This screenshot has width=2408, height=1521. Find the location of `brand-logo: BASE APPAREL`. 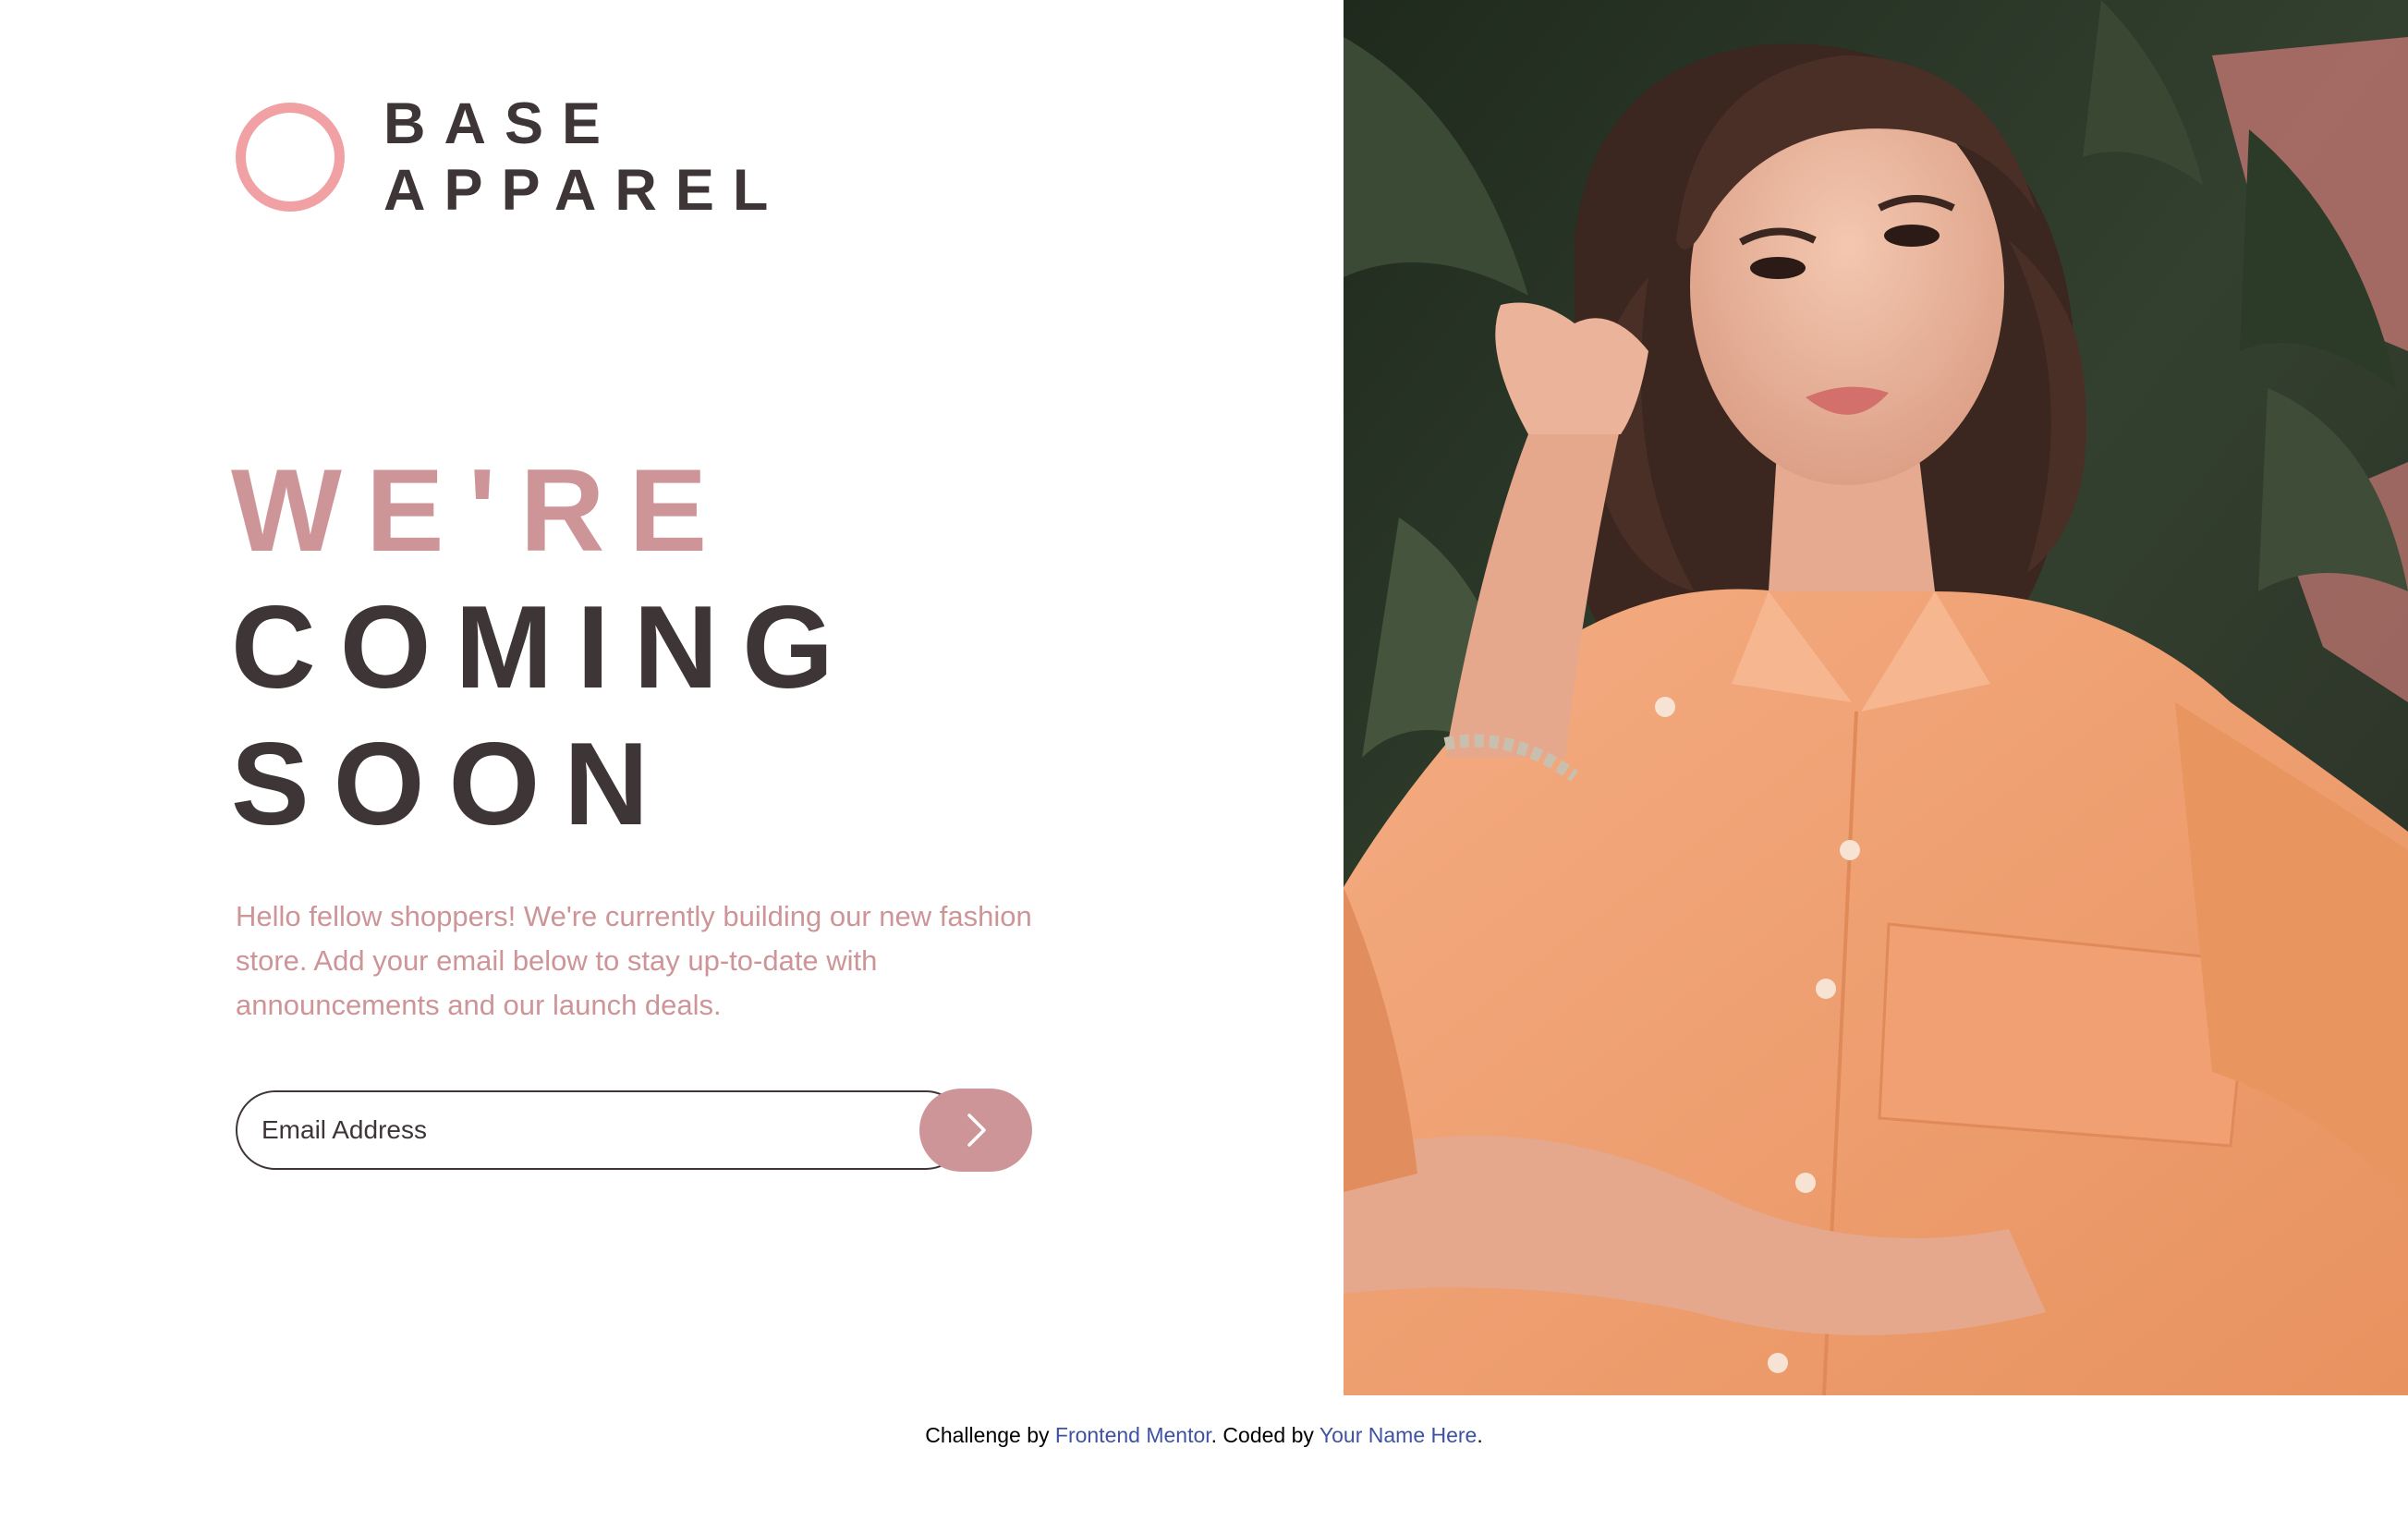

brand-logo: BASE APPAREL is located at coordinates (511, 157).